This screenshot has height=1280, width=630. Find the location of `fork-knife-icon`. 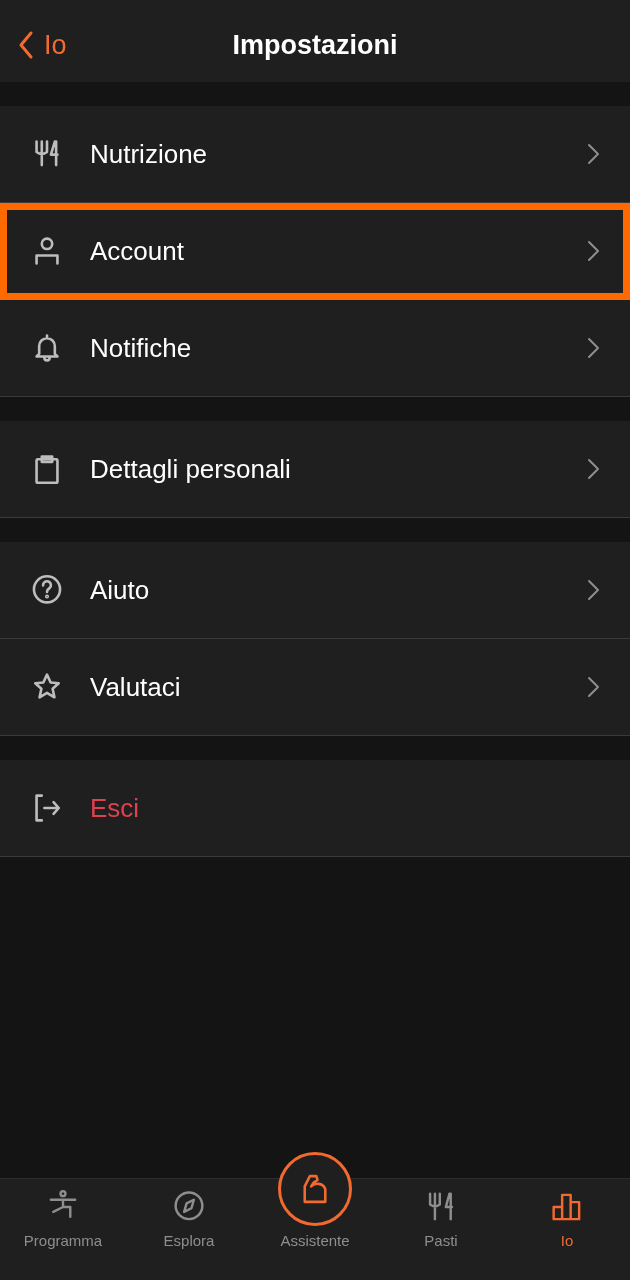

fork-knife-icon is located at coordinates (47, 154).